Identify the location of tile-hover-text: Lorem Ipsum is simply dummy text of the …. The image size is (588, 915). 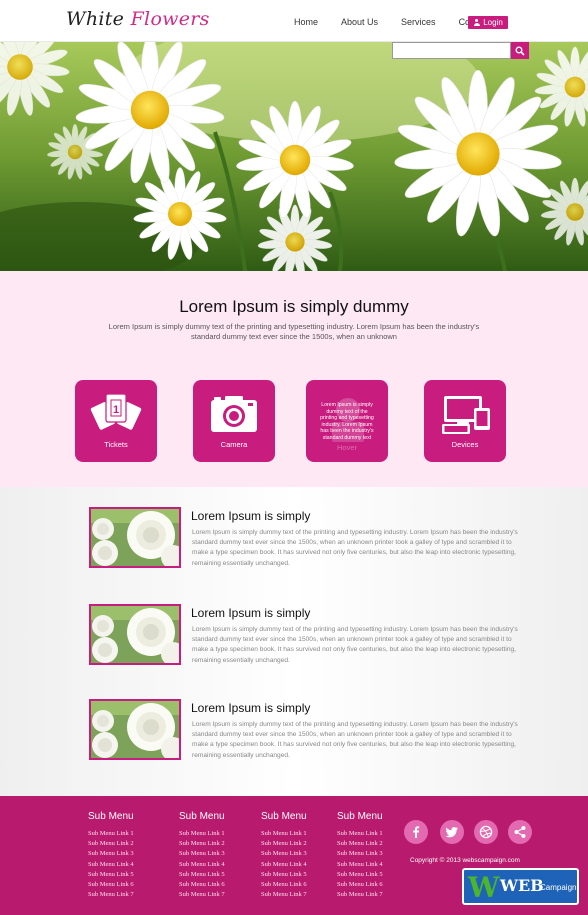
(347, 421).